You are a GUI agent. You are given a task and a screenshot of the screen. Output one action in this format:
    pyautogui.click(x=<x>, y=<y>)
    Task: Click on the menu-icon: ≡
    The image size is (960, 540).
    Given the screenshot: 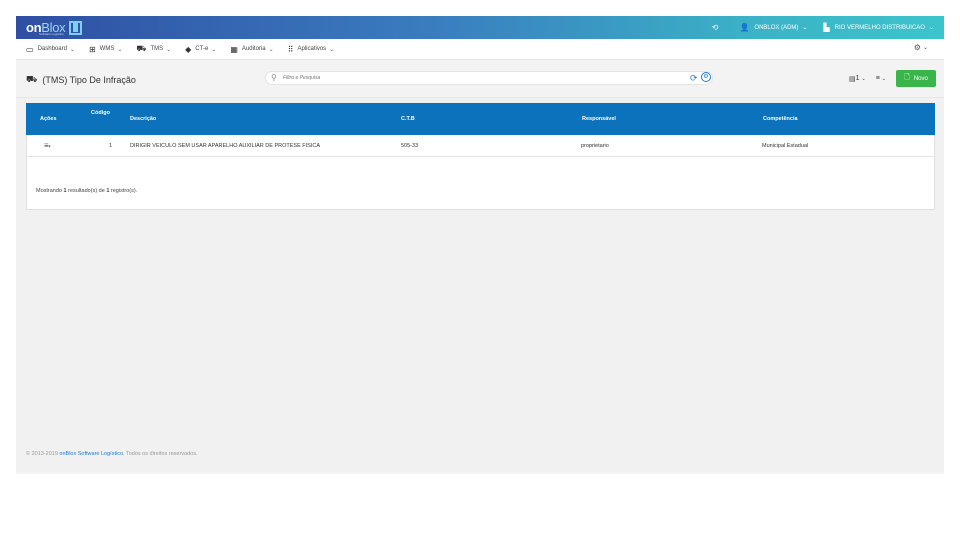 What is the action you would take?
    pyautogui.click(x=877, y=78)
    